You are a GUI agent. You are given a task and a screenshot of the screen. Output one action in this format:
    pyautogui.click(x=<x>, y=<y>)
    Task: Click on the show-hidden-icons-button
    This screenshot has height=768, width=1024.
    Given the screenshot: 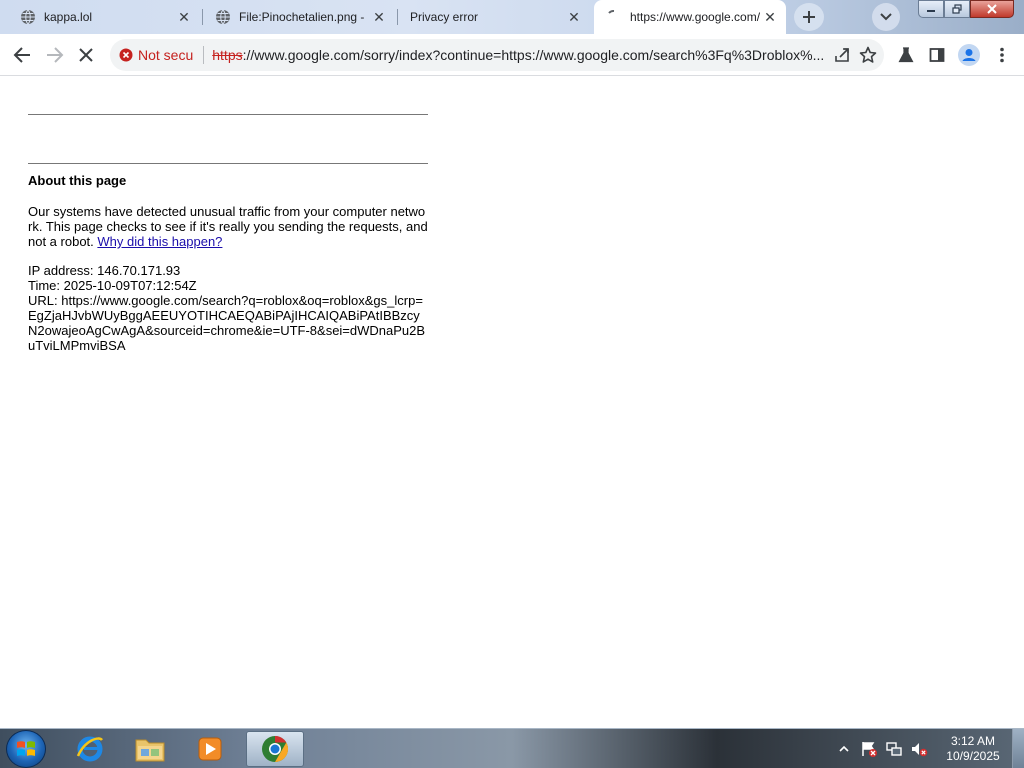 What is the action you would take?
    pyautogui.click(x=844, y=749)
    